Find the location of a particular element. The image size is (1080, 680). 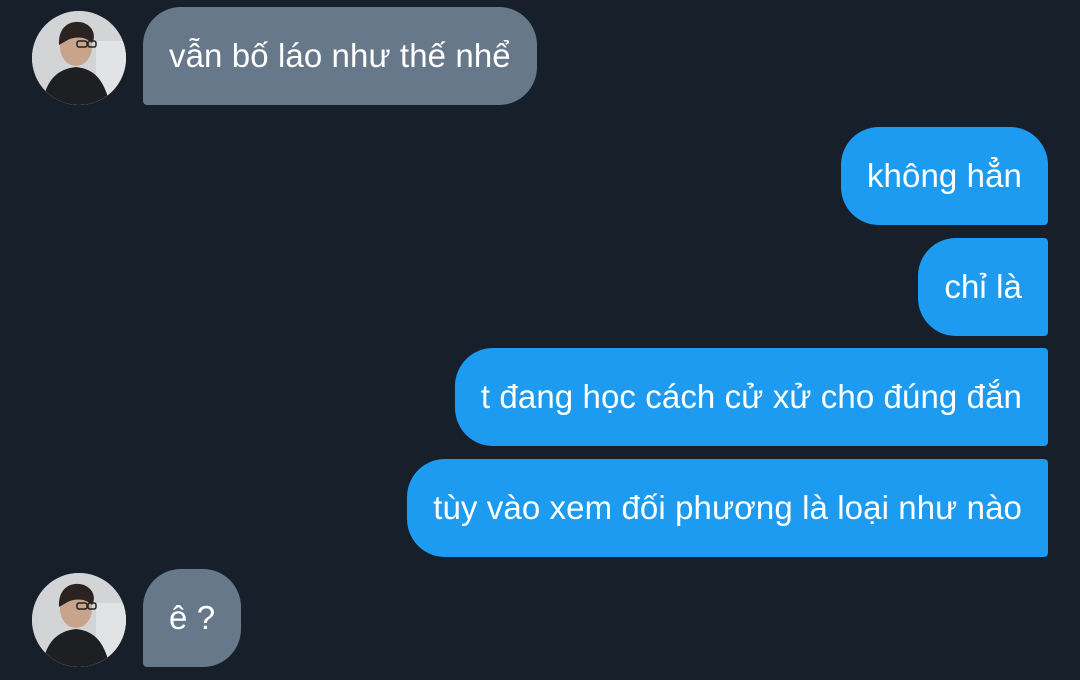

outgoing-message-bubble: chỉ là is located at coordinates (983, 287).